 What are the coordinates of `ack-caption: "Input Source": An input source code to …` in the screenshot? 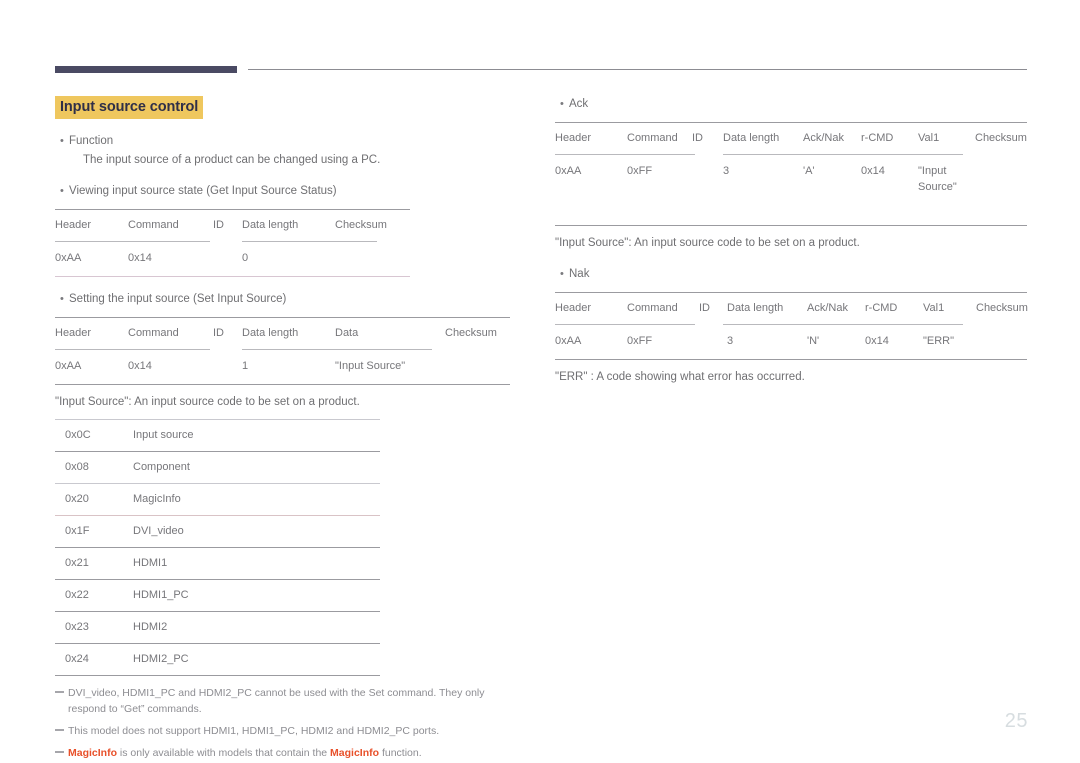 It's located at (707, 243).